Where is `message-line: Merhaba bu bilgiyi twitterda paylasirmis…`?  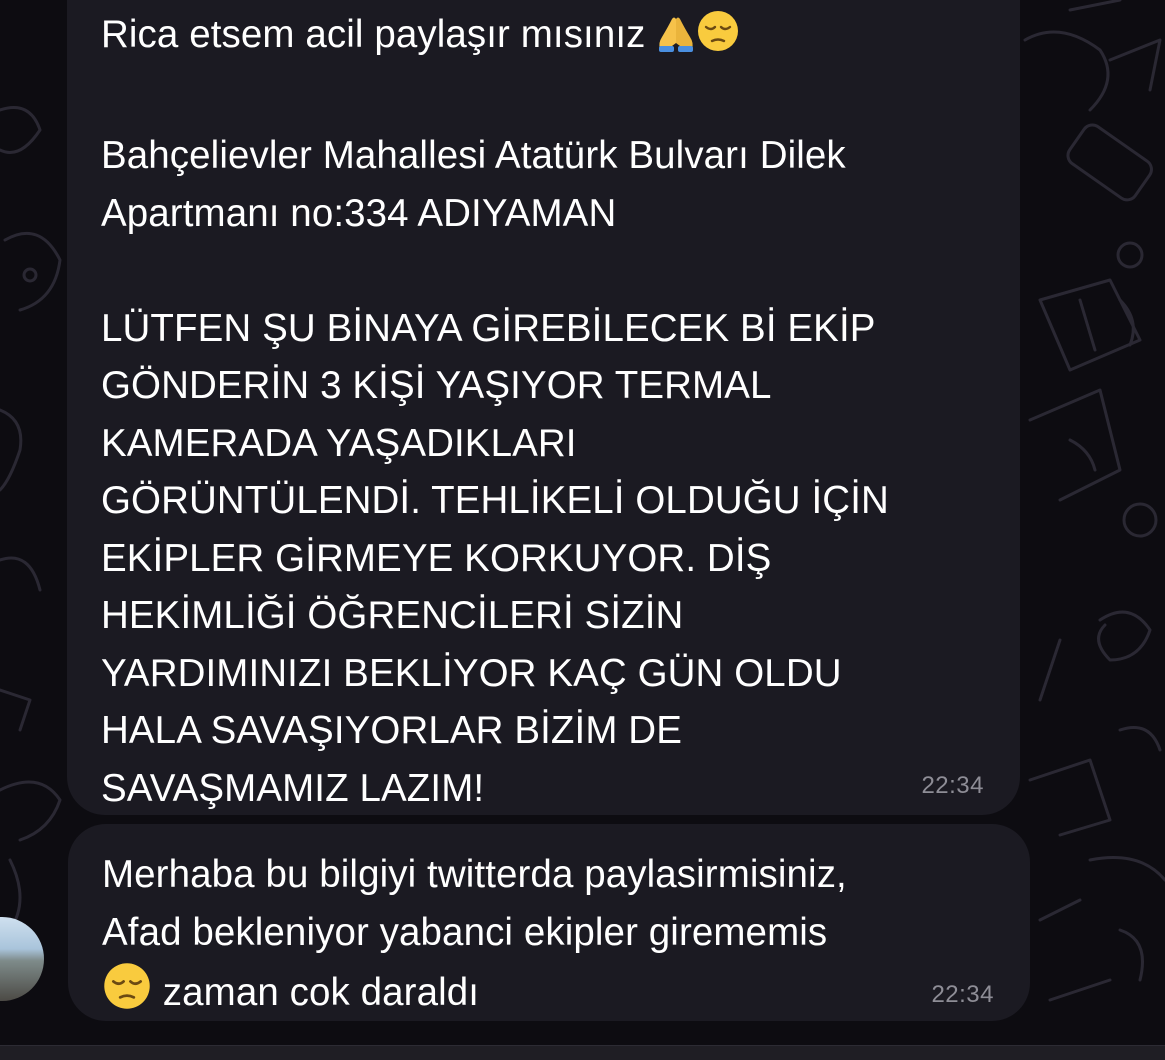
message-line: Merhaba bu bilgiyi twitterda paylasirmis… is located at coordinates (474, 874).